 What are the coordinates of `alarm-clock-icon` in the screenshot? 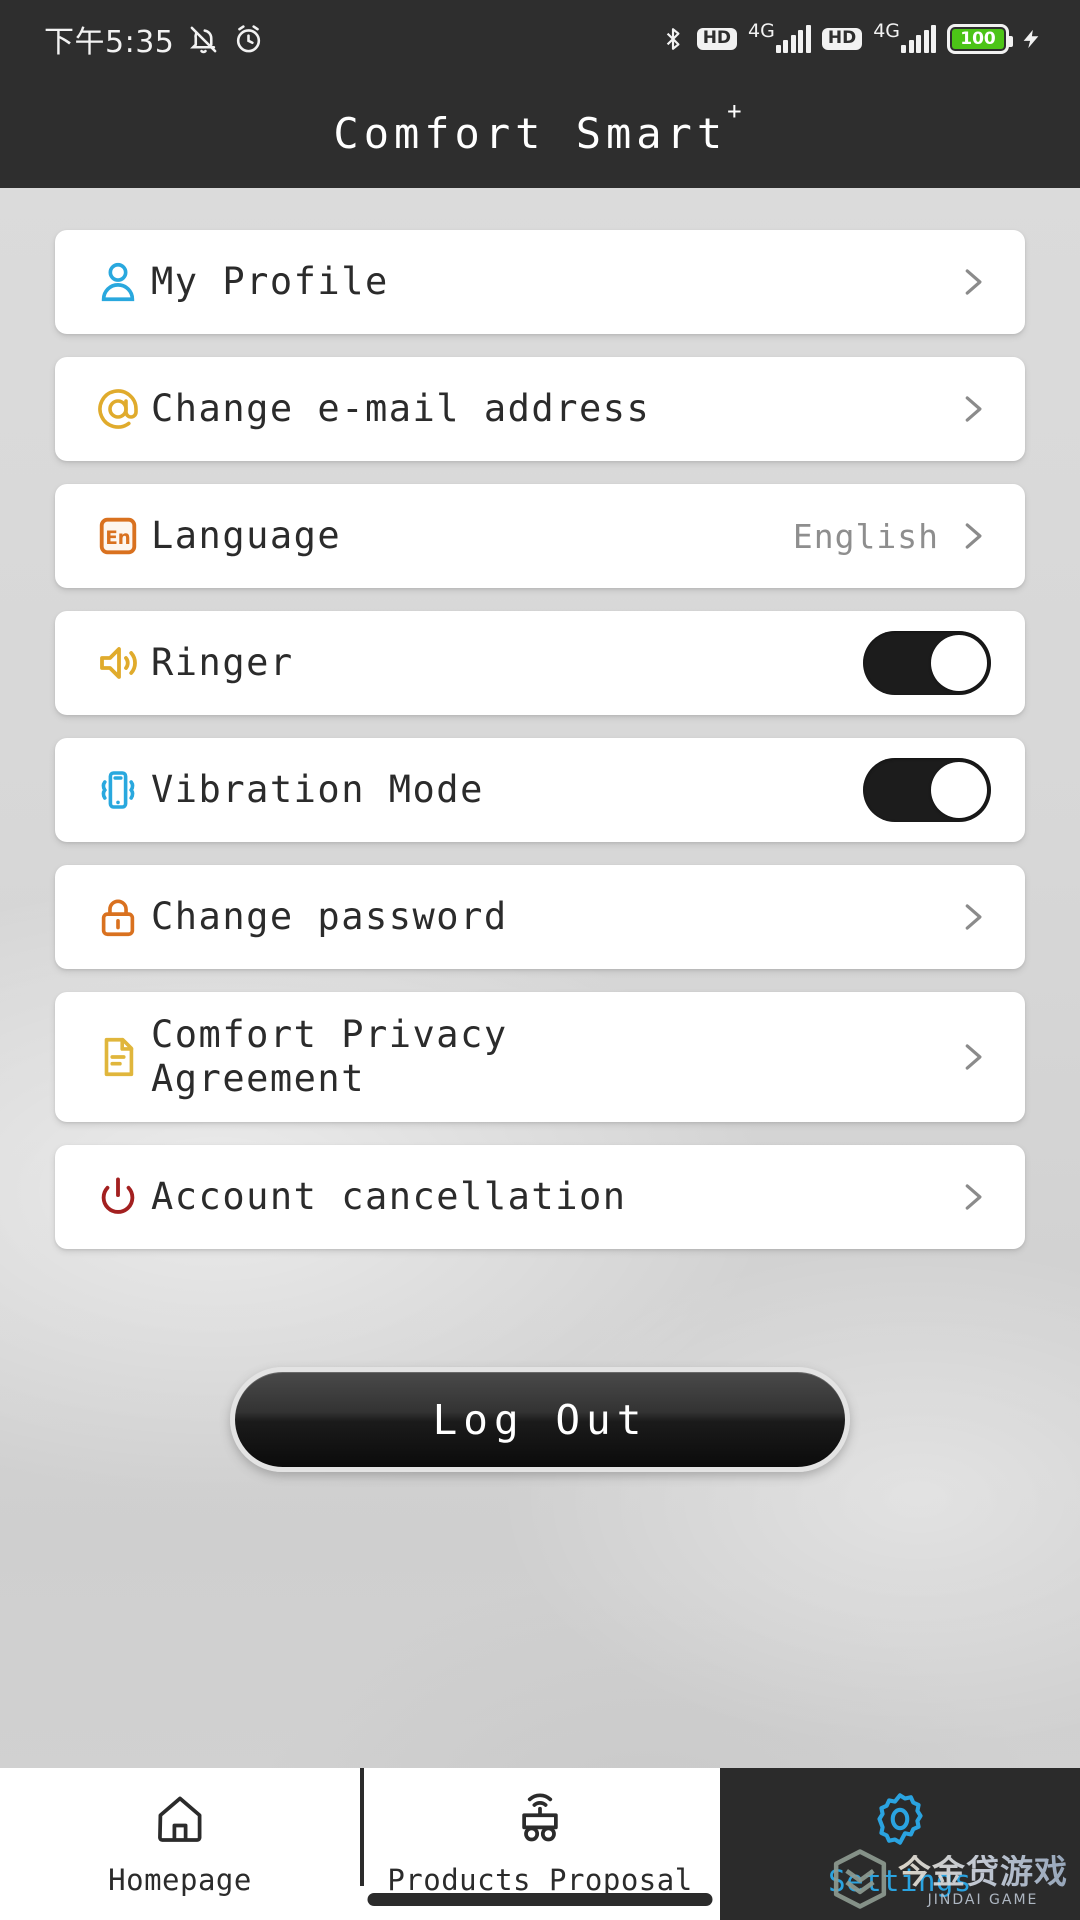 It's located at (248, 39).